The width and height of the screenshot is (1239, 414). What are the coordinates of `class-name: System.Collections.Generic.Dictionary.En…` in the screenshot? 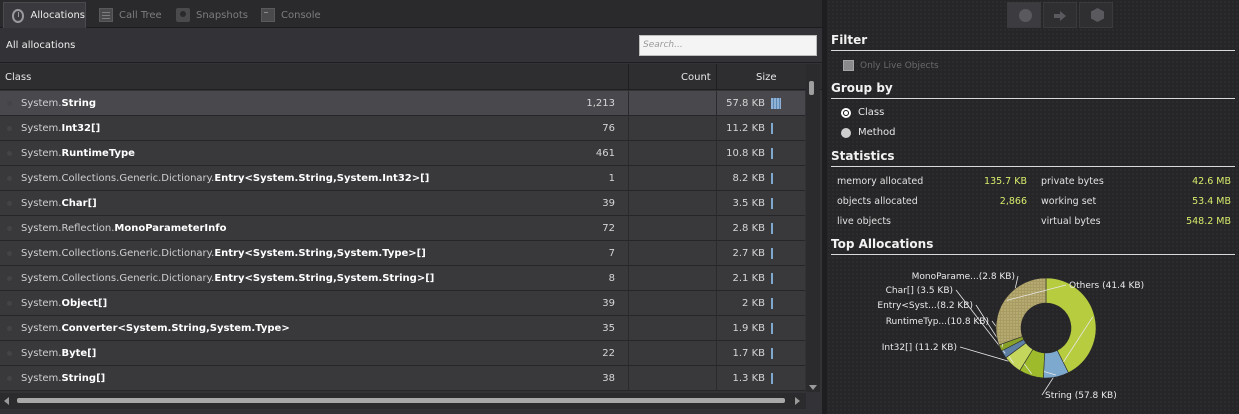 It's located at (228, 278).